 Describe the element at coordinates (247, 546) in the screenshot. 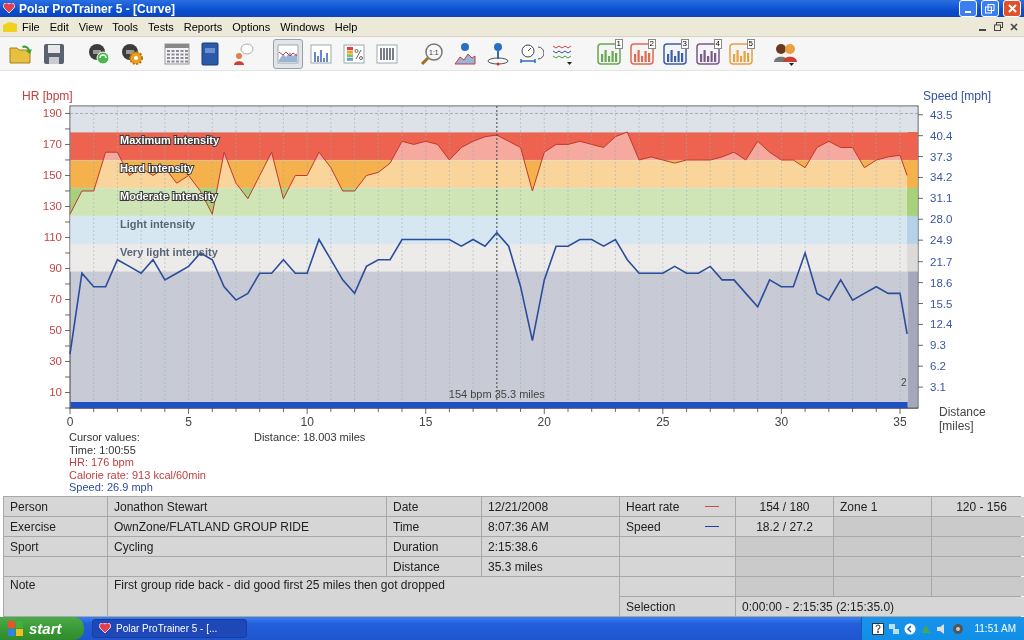

I see `field-value: Cycling` at that location.